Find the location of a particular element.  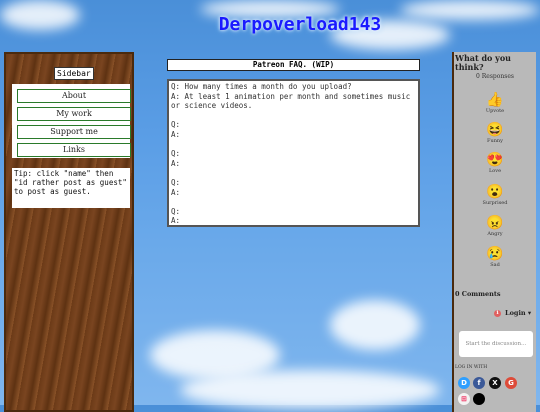

angry-face-icon: 😠 is located at coordinates (495, 223).